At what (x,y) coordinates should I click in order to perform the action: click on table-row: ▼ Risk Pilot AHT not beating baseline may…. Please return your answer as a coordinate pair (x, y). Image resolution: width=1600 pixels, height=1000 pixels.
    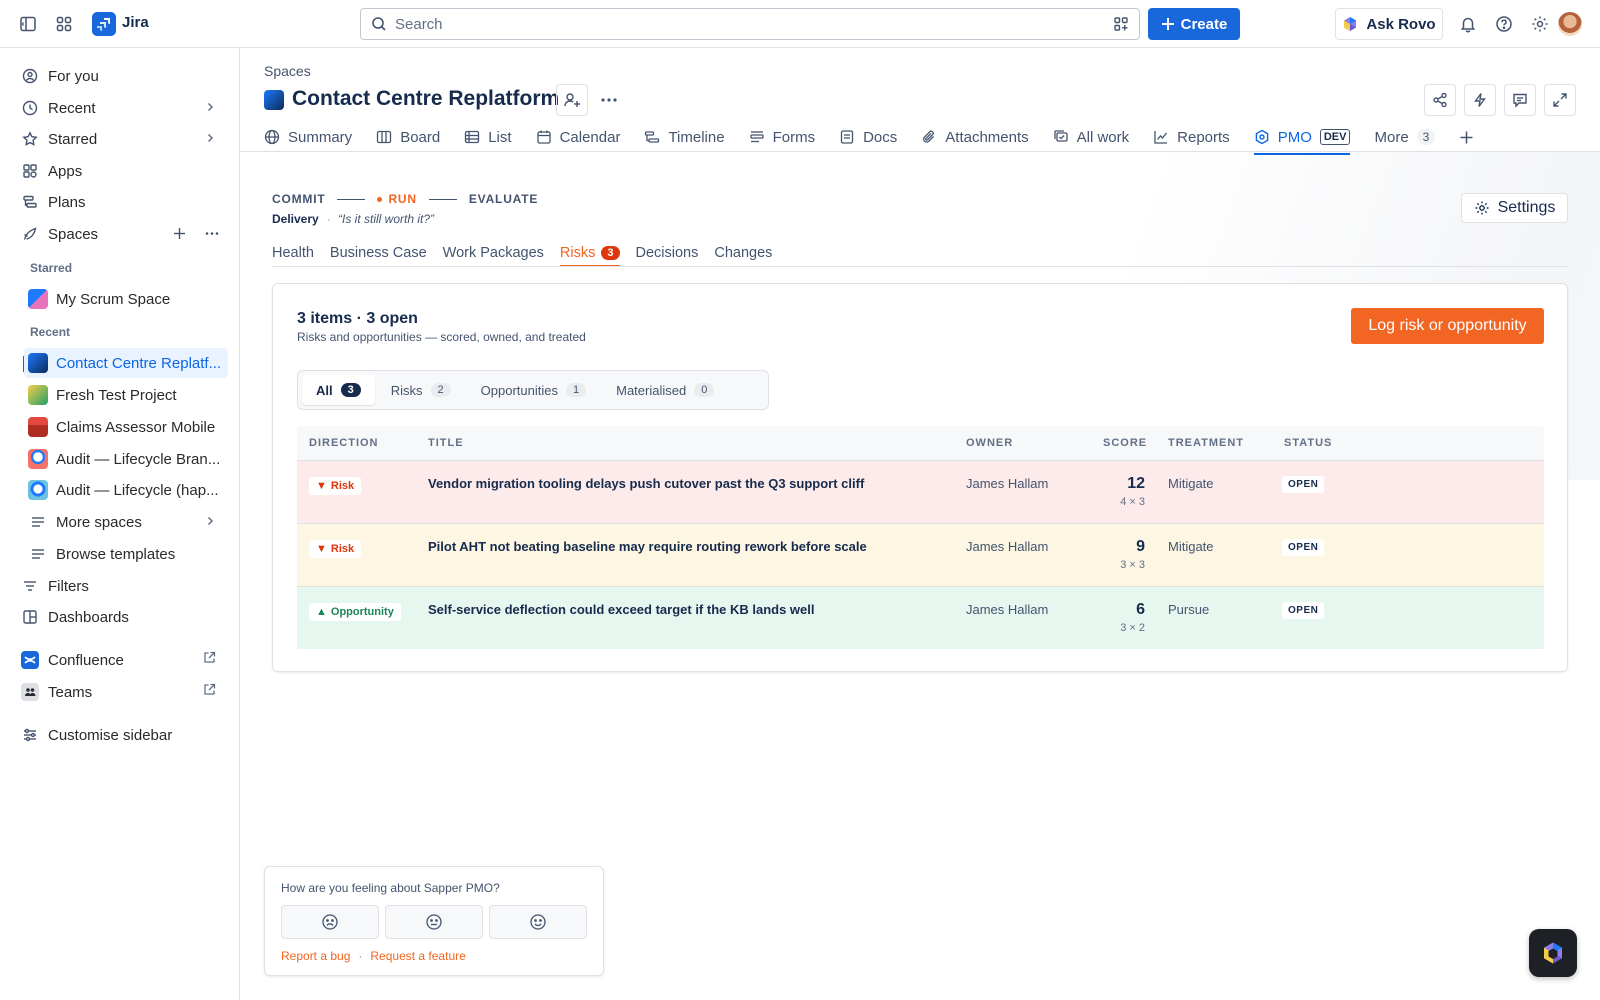
    Looking at the image, I should click on (920, 554).